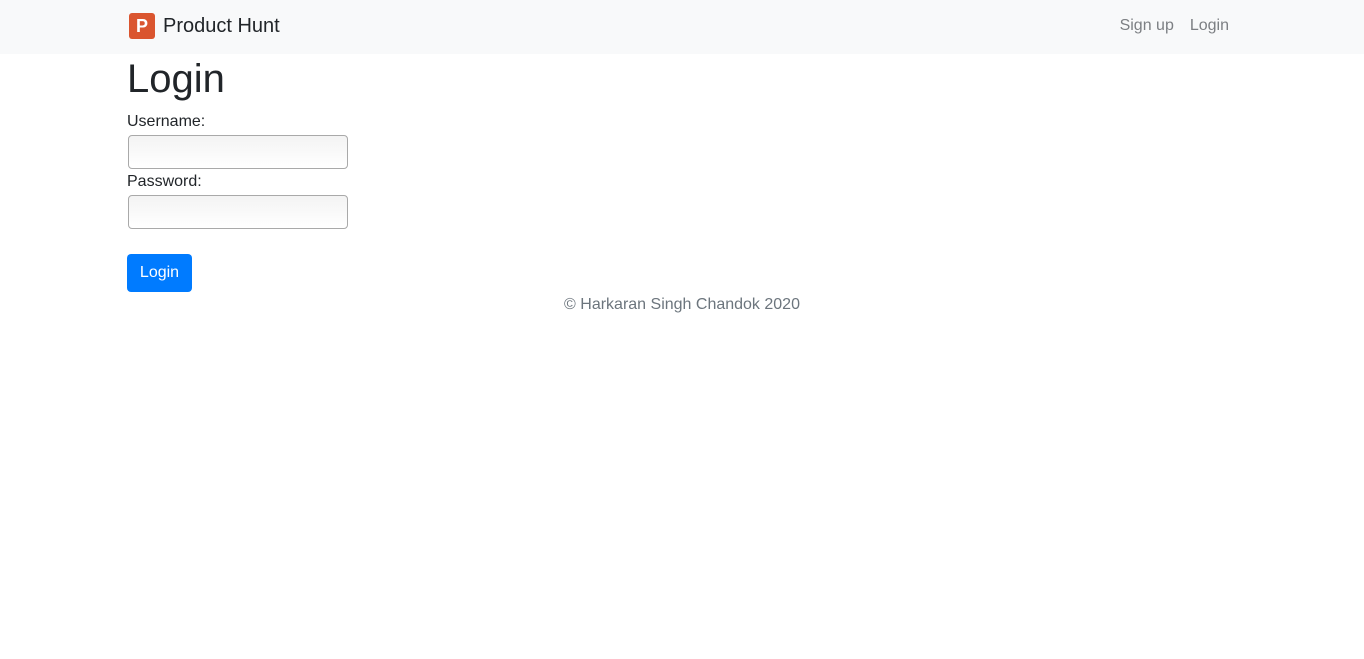 This screenshot has width=1364, height=659. What do you see at coordinates (176, 79) in the screenshot?
I see `page-title: Login` at bounding box center [176, 79].